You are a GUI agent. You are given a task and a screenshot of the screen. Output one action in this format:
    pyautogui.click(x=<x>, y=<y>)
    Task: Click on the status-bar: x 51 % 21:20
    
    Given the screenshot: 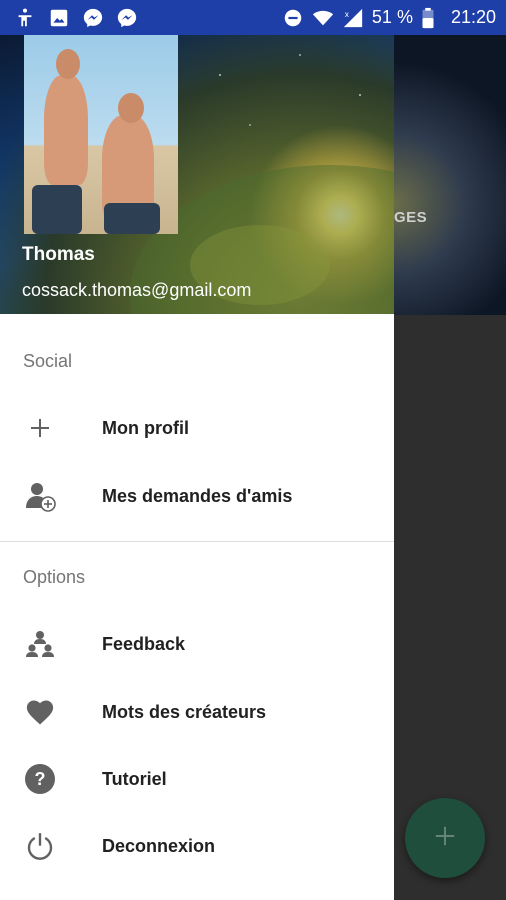 What is the action you would take?
    pyautogui.click(x=253, y=17)
    